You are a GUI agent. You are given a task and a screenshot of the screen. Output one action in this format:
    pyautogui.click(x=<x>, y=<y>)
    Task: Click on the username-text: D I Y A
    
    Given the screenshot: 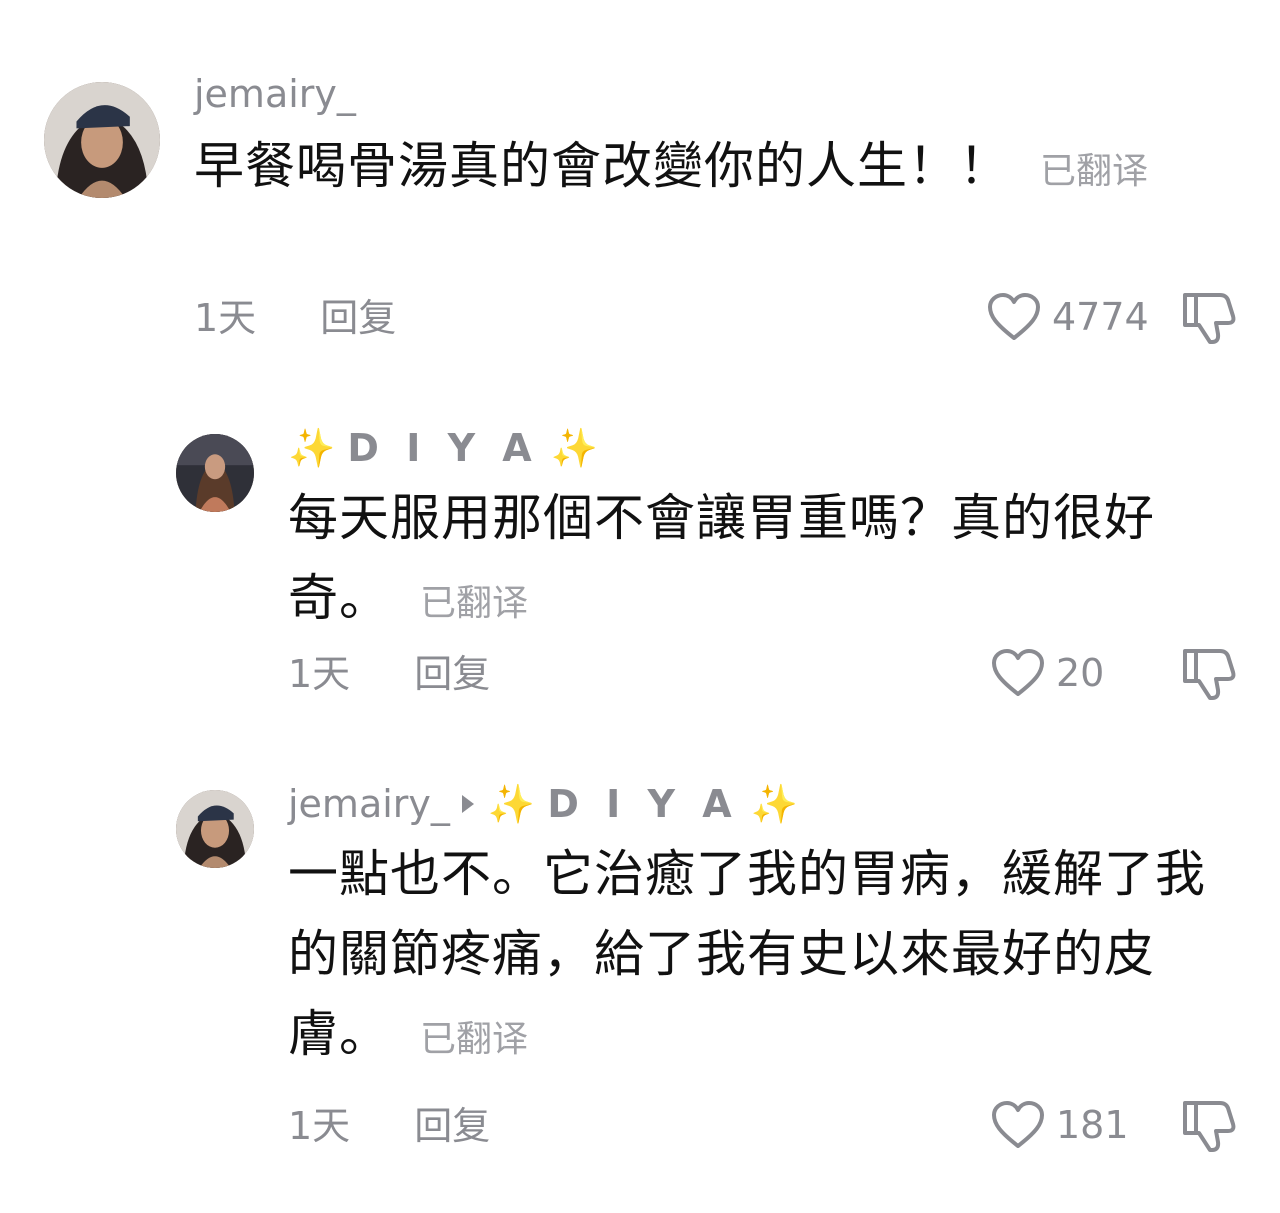 What is the action you would take?
    pyautogui.click(x=442, y=448)
    